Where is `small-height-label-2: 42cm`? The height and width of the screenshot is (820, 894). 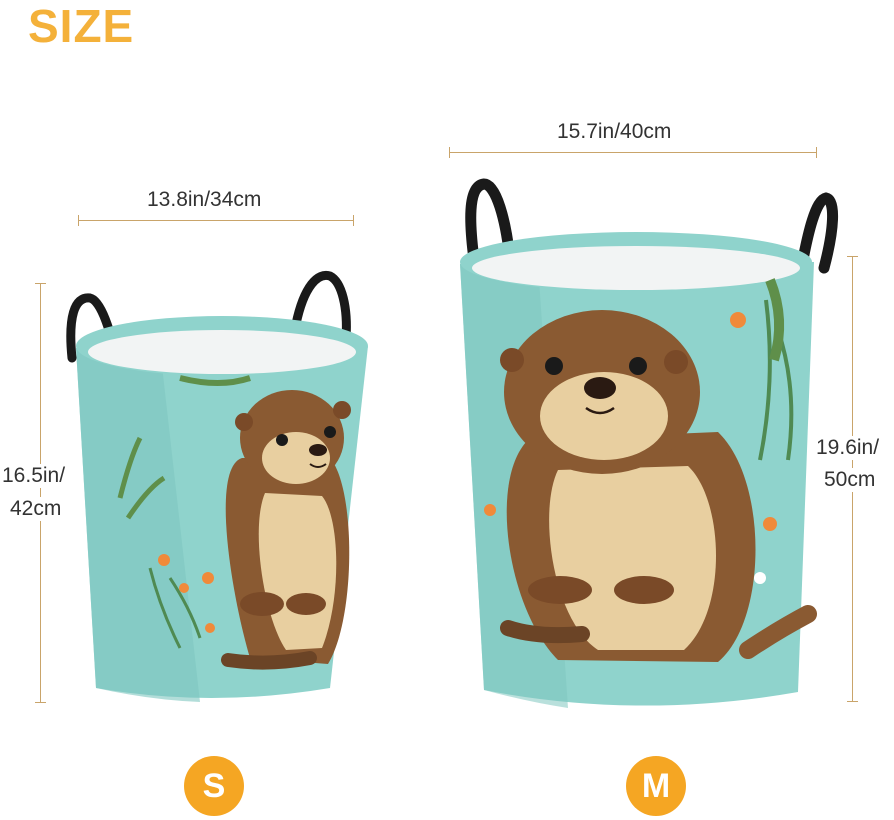 small-height-label-2: 42cm is located at coordinates (36, 509).